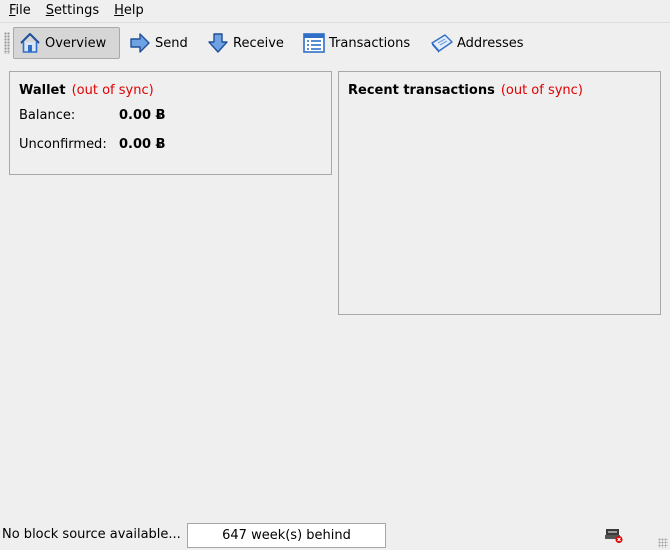  I want to click on tab-receive-label: Receive, so click(258, 43).